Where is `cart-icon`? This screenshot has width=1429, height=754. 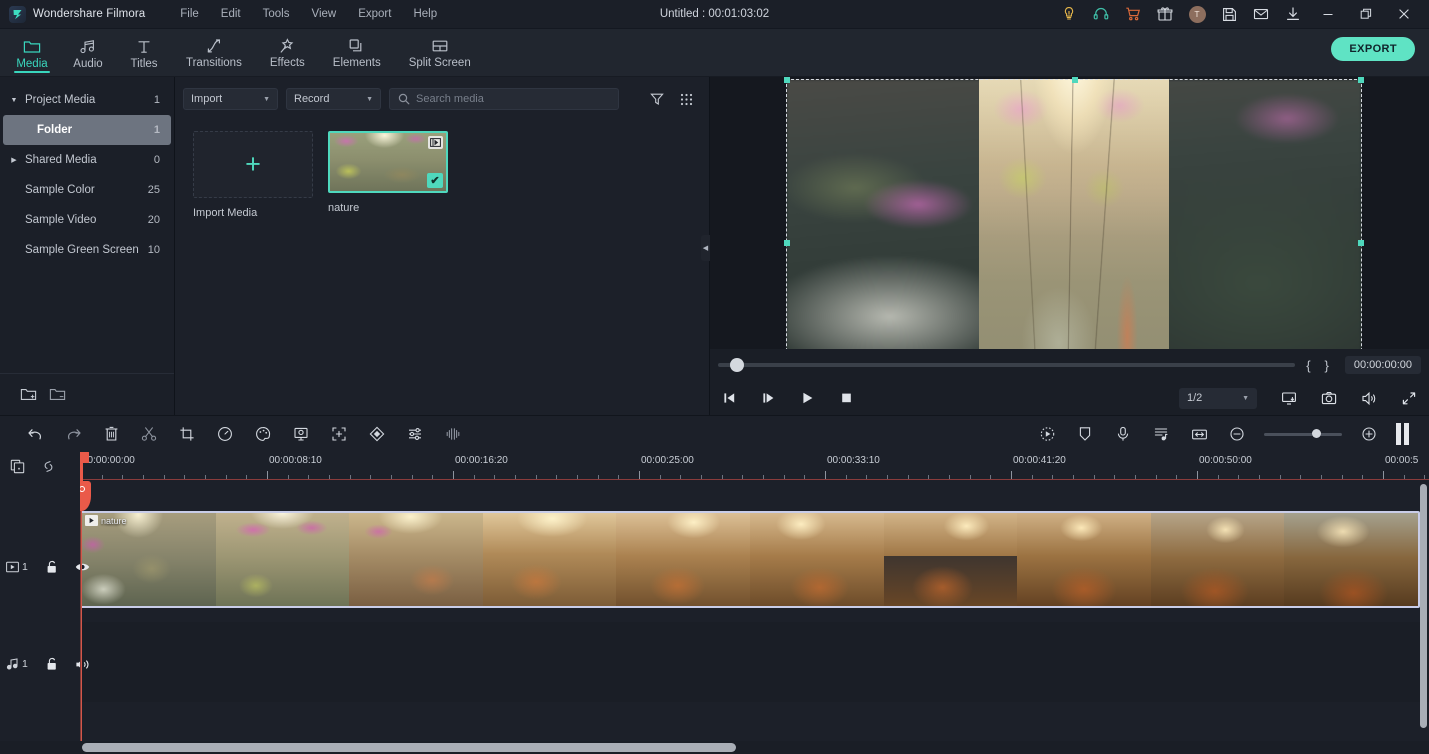
cart-icon is located at coordinates (1133, 14).